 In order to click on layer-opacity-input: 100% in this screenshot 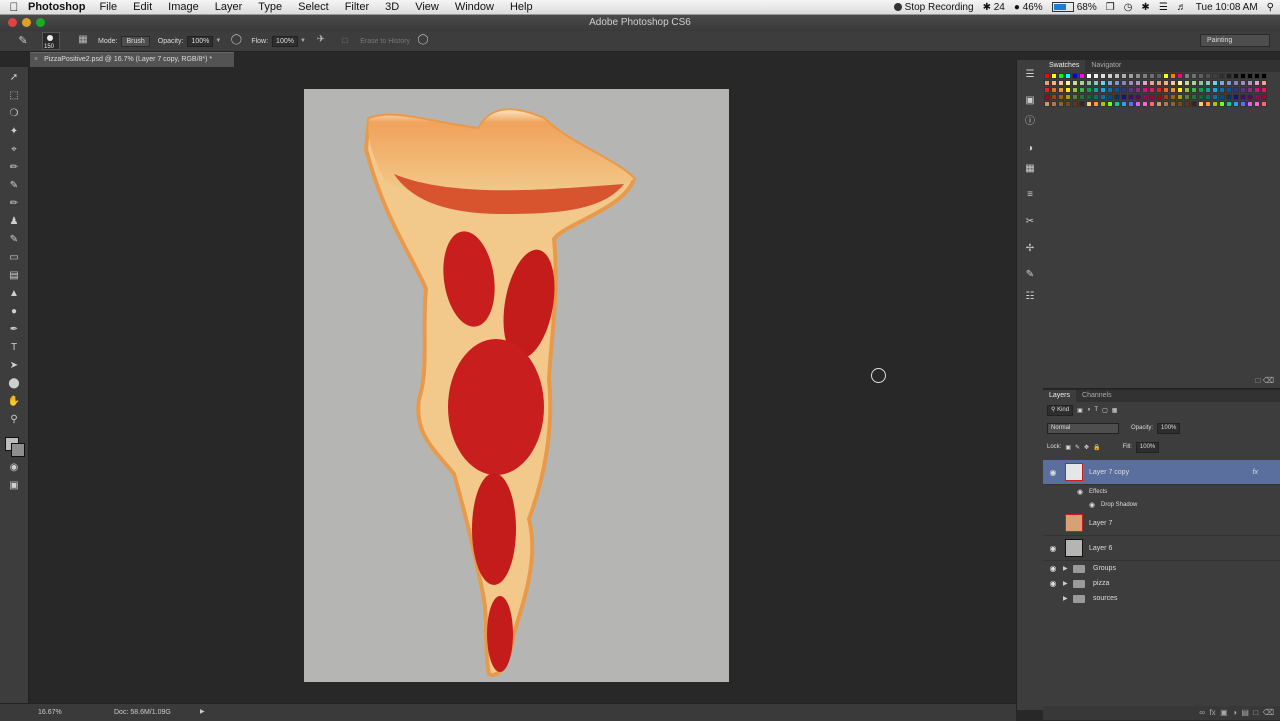, I will do `click(1169, 428)`.